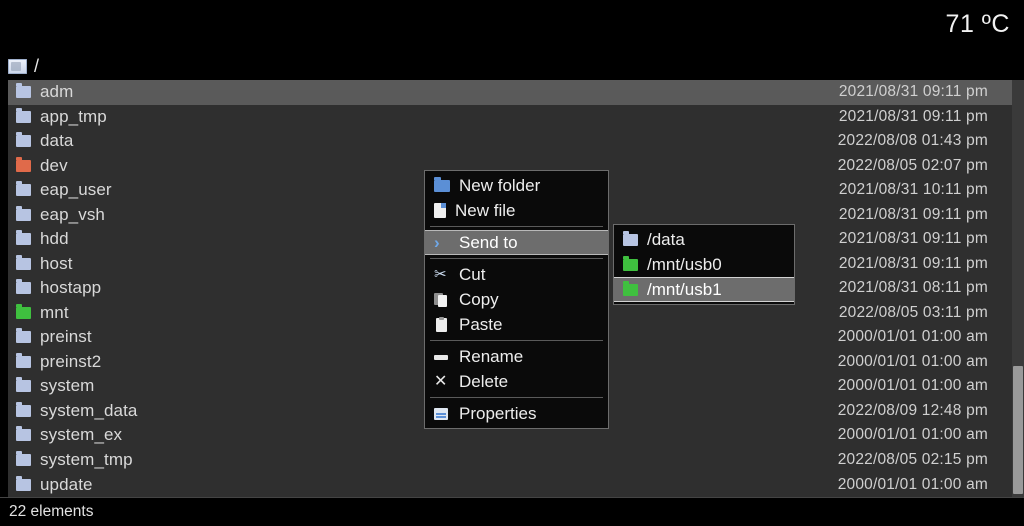 This screenshot has width=1024, height=526. Describe the element at coordinates (86, 459) in the screenshot. I see `file-name: system_tmp` at that location.